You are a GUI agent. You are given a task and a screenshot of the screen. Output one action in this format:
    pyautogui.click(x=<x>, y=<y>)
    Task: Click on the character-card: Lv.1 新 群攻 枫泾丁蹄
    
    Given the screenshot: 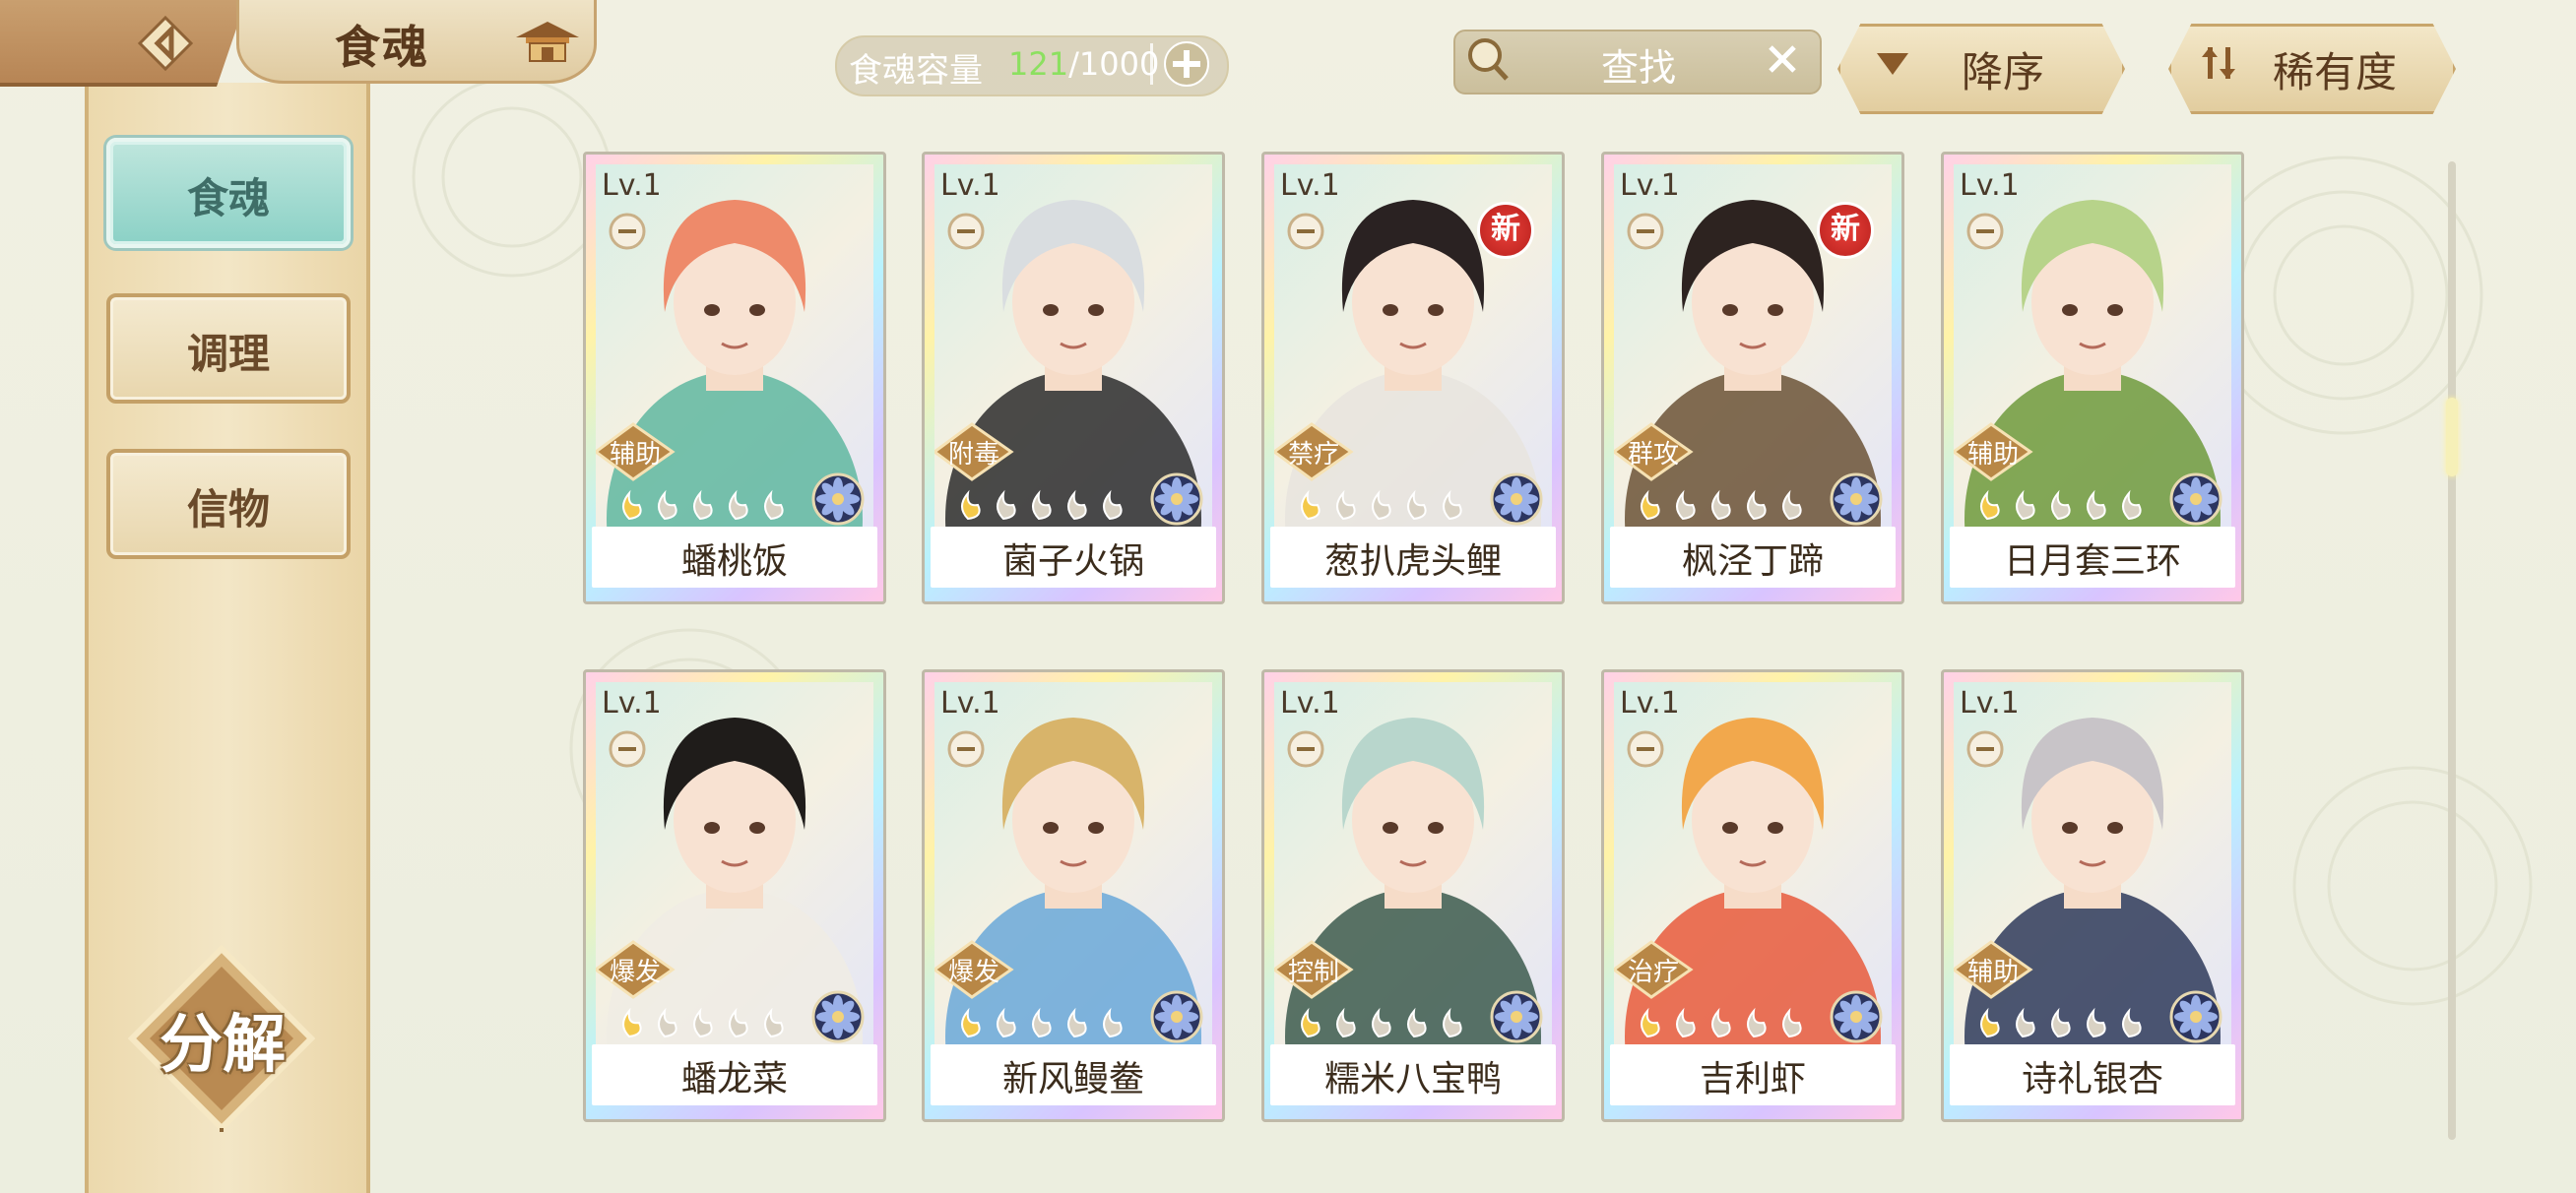 What is the action you would take?
    pyautogui.click(x=1752, y=378)
    